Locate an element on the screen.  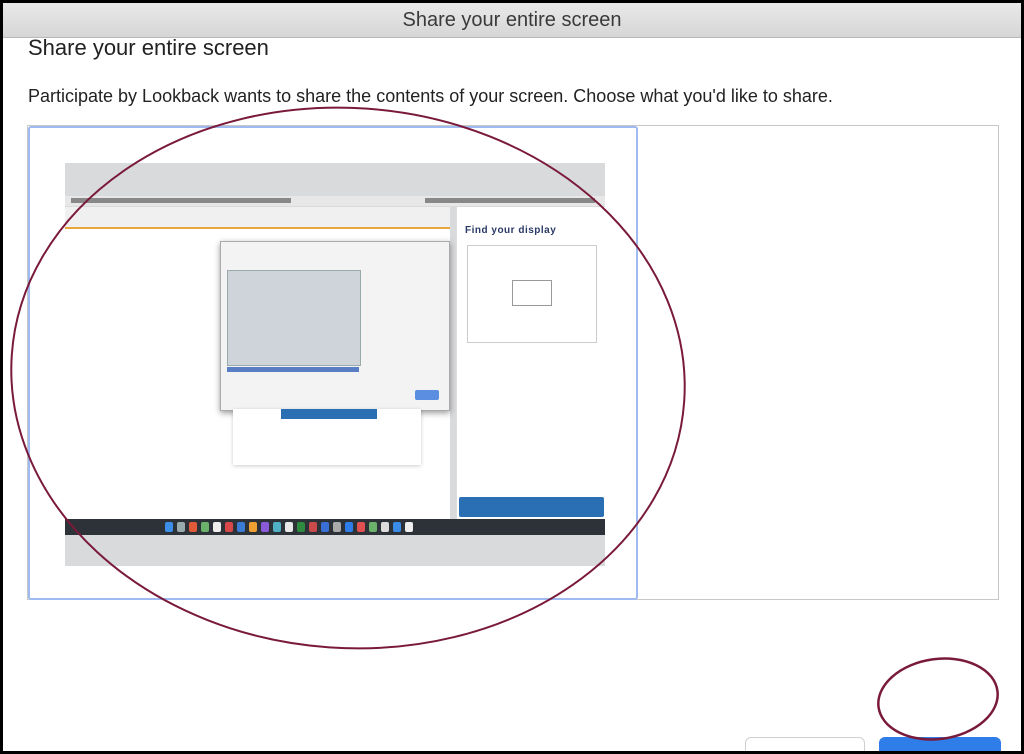
thumbnail-card is located at coordinates (327, 437).